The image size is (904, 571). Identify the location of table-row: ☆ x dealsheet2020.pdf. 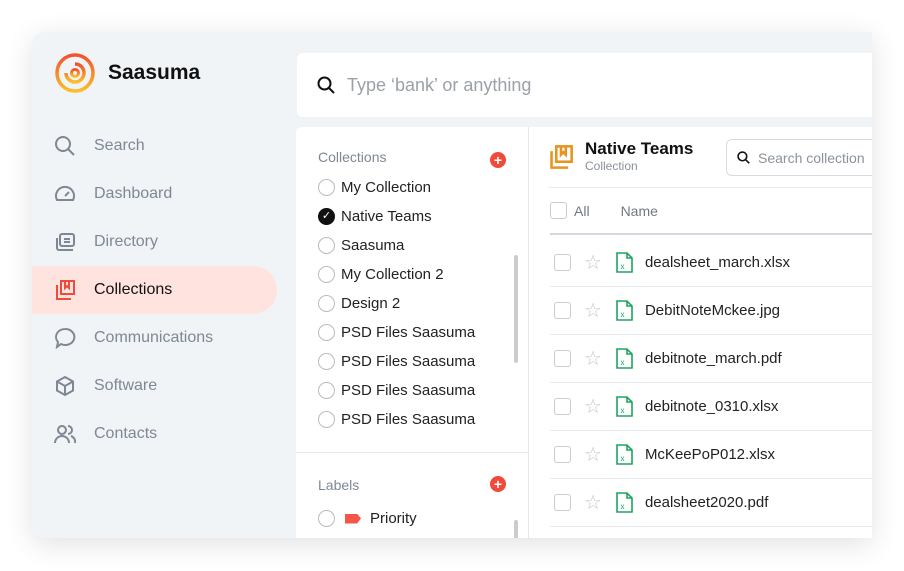
(711, 503).